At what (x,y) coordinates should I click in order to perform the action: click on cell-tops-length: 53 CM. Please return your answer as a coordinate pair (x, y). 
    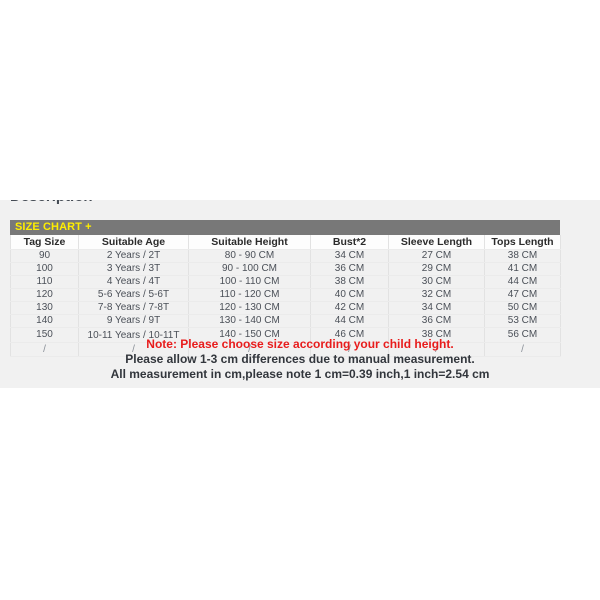
    Looking at the image, I should click on (522, 321).